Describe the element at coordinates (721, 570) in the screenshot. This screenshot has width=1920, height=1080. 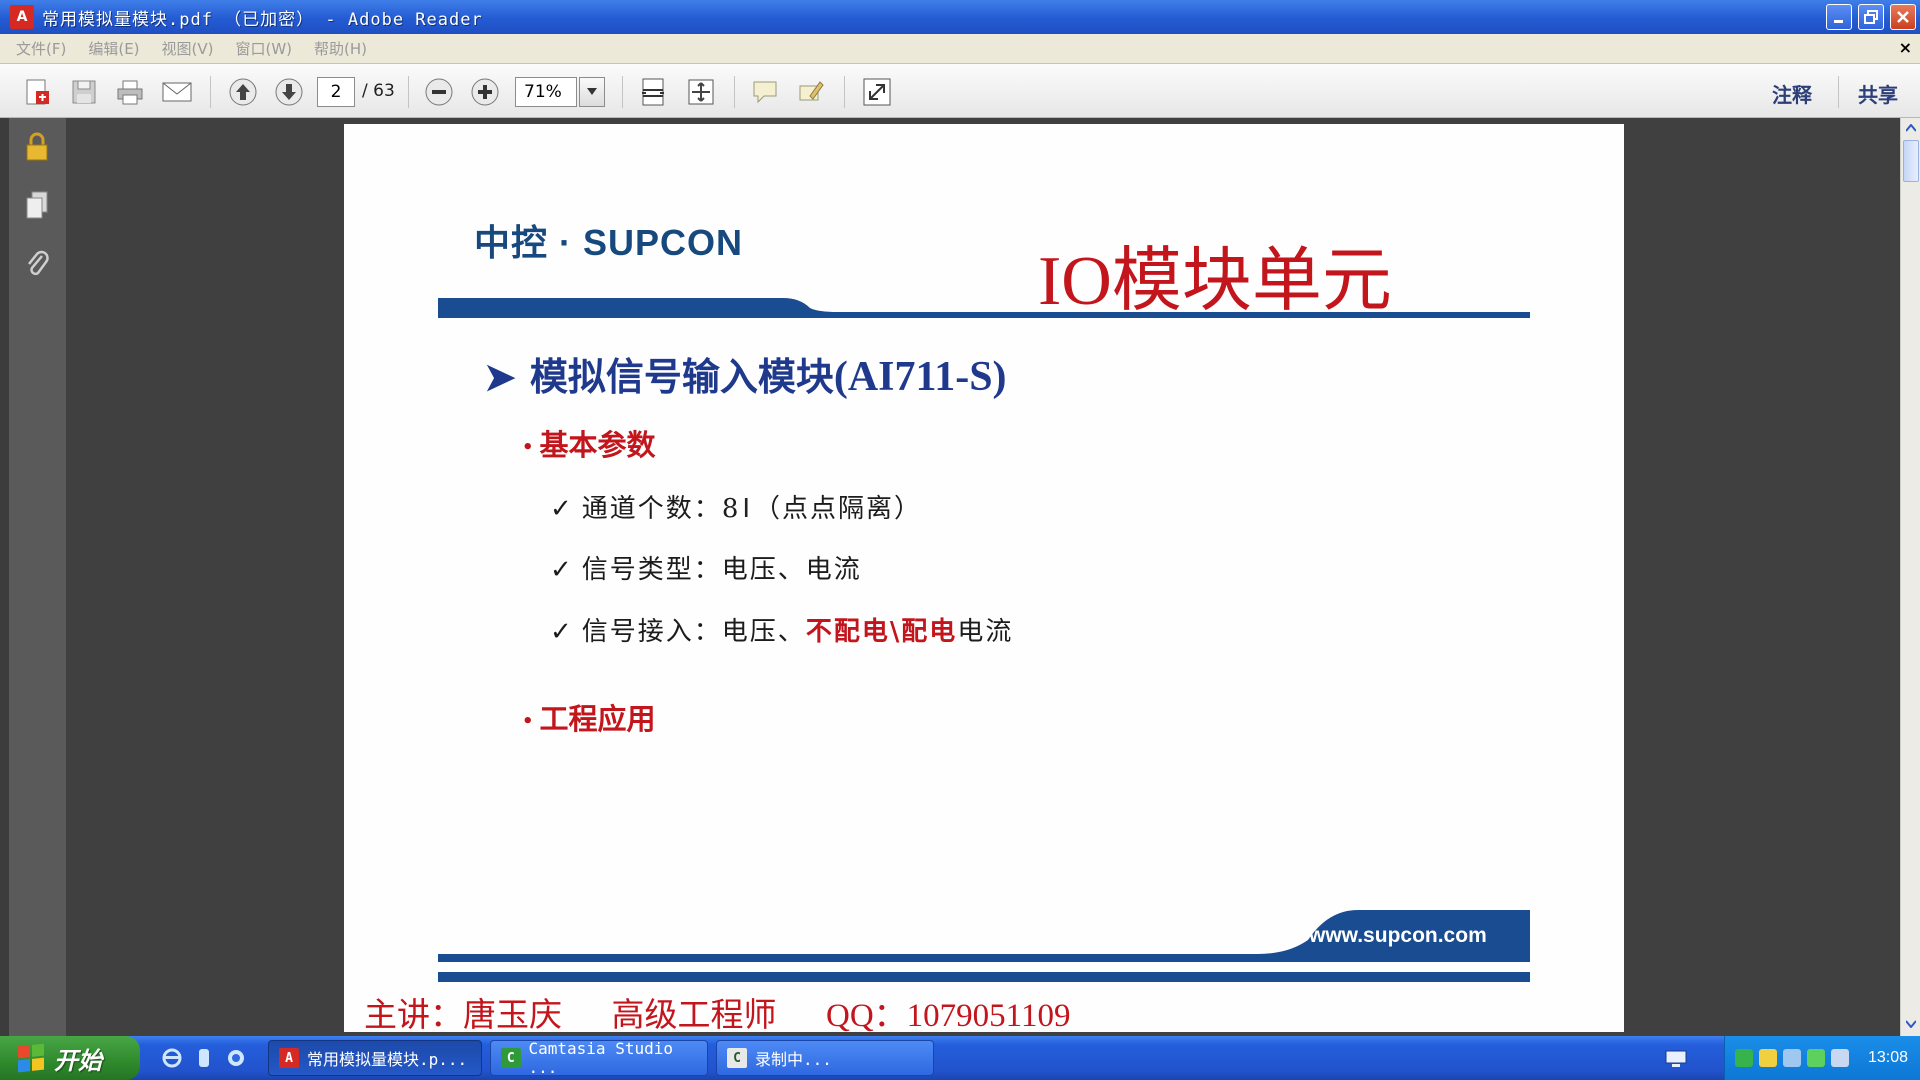
I see `param-text: 信号类型：电压、电流` at that location.